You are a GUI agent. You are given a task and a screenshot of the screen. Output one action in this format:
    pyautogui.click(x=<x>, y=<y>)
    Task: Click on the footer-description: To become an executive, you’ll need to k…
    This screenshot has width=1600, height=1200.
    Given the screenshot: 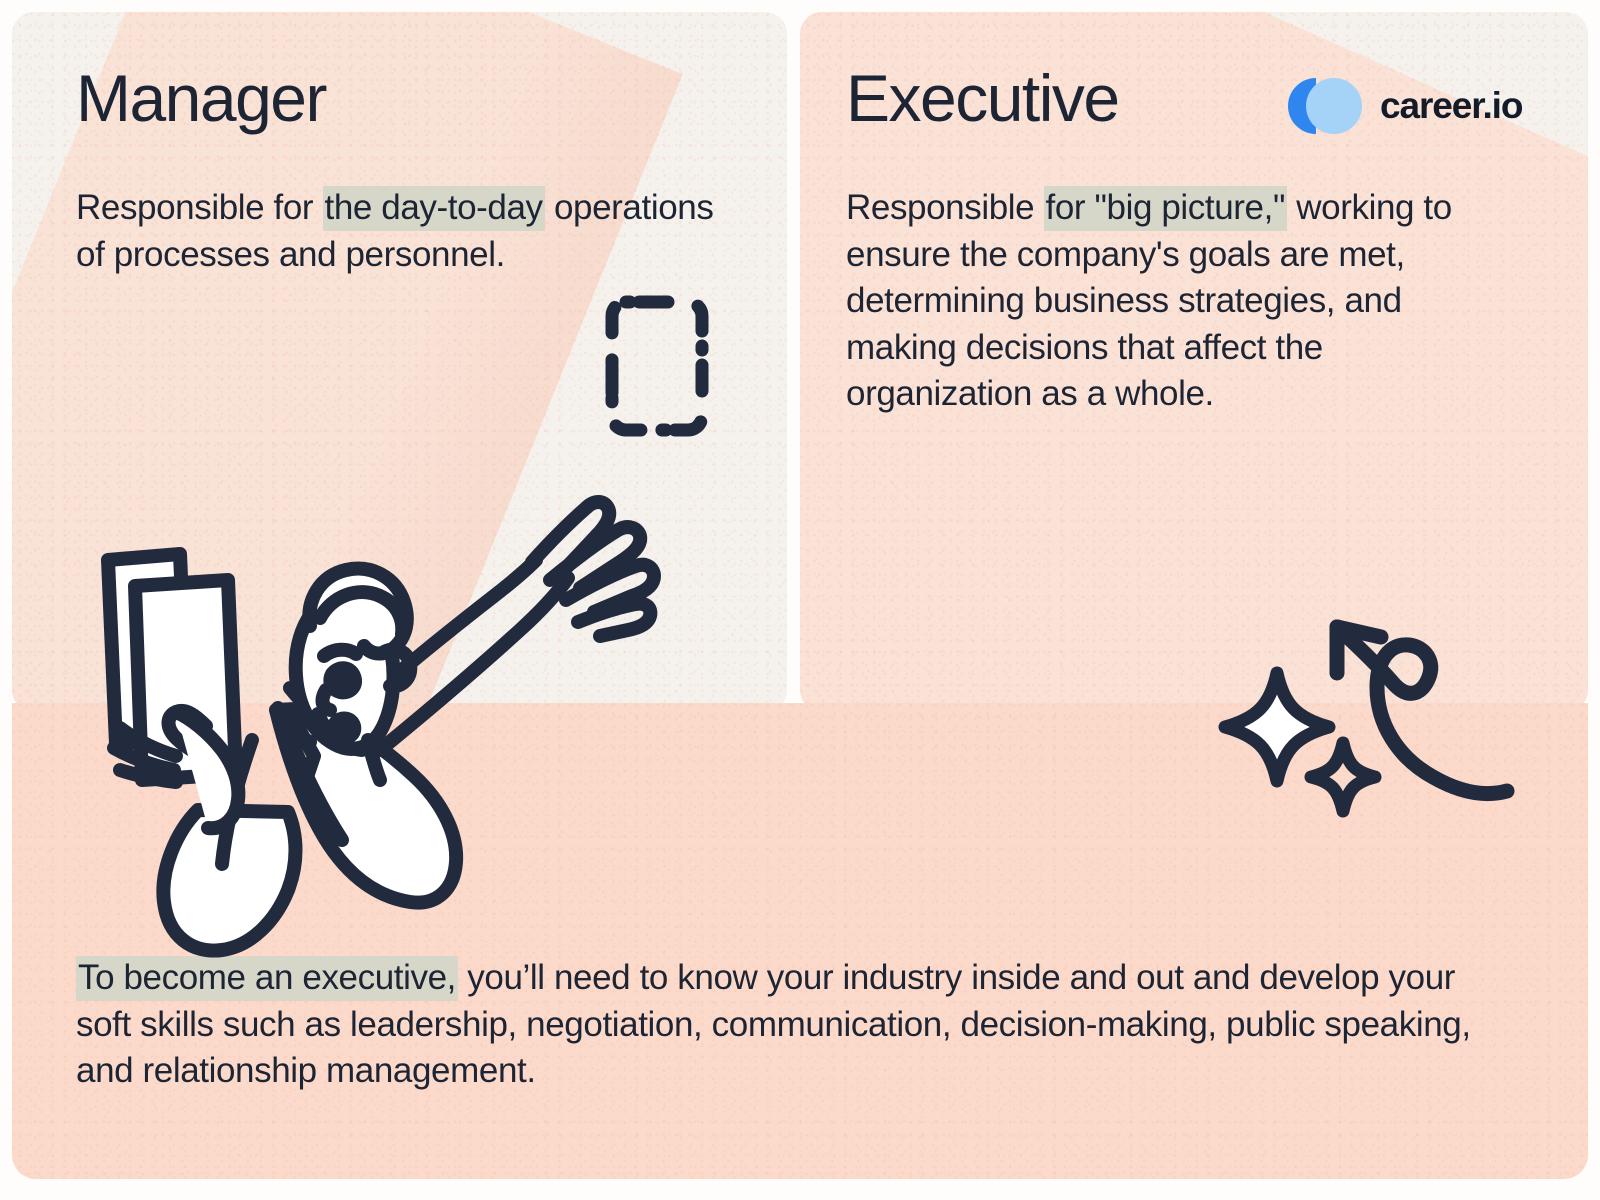 What is the action you would take?
    pyautogui.click(x=786, y=1025)
    